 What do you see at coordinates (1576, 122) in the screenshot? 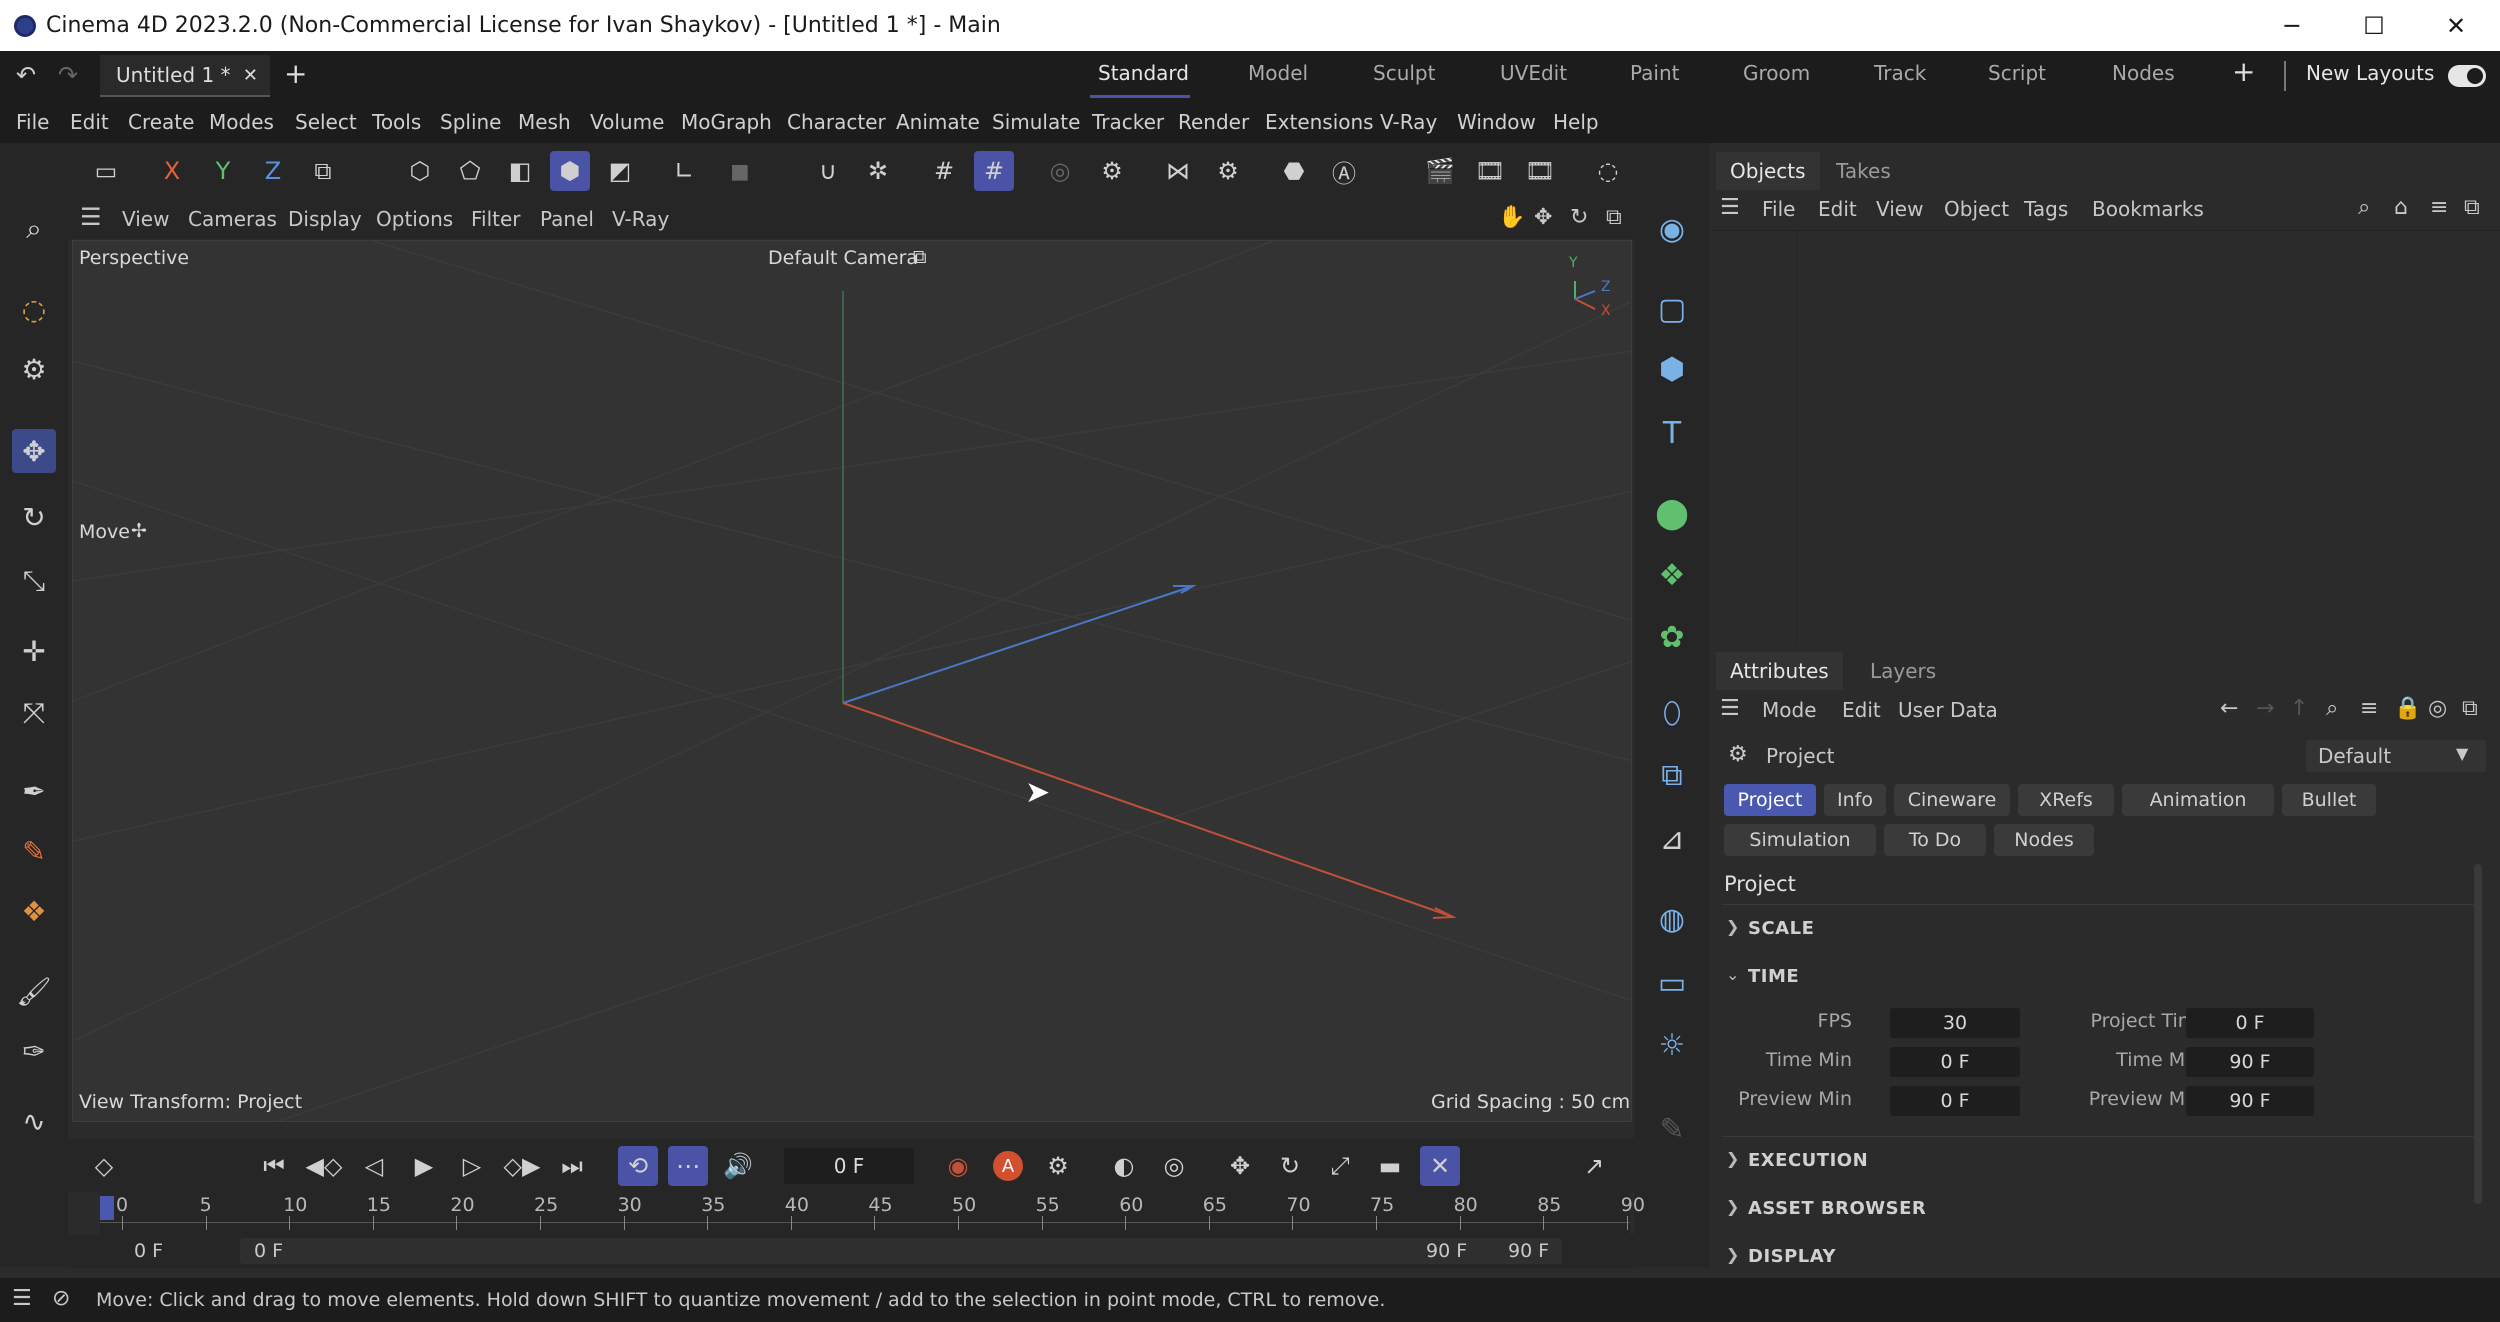
I see `menu-help: Help` at bounding box center [1576, 122].